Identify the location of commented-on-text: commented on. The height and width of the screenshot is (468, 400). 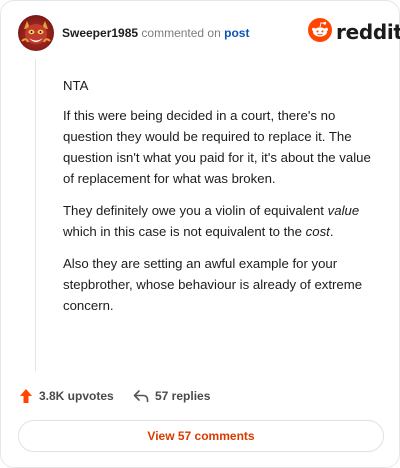
(181, 33).